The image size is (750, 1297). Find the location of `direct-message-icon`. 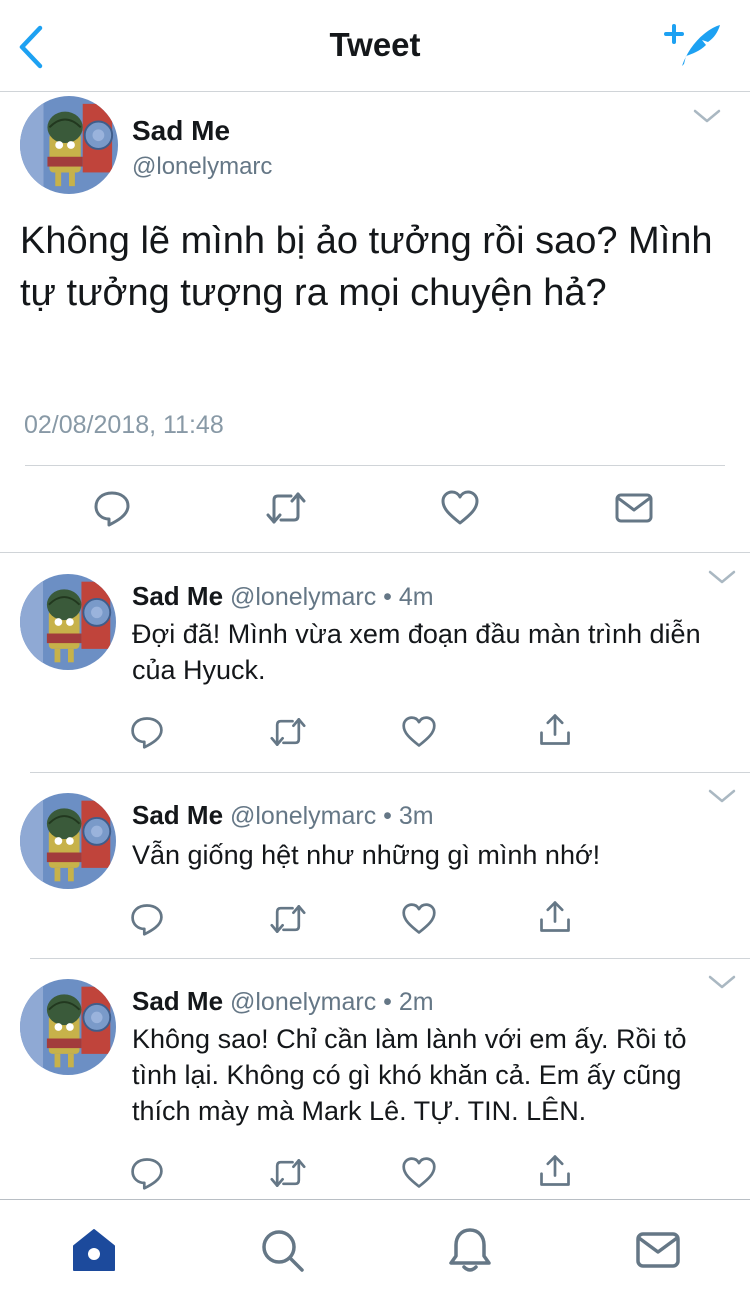

direct-message-icon is located at coordinates (634, 508).